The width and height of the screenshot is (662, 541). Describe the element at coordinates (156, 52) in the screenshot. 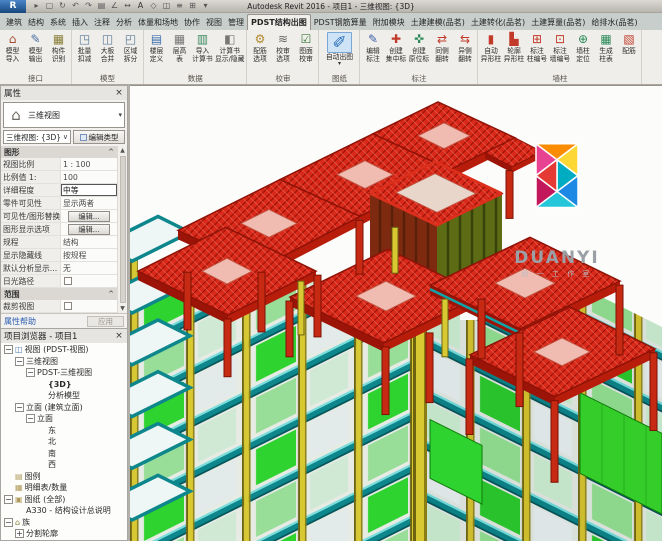

I see `floor-define-button: ▤ 楼层 定义` at that location.